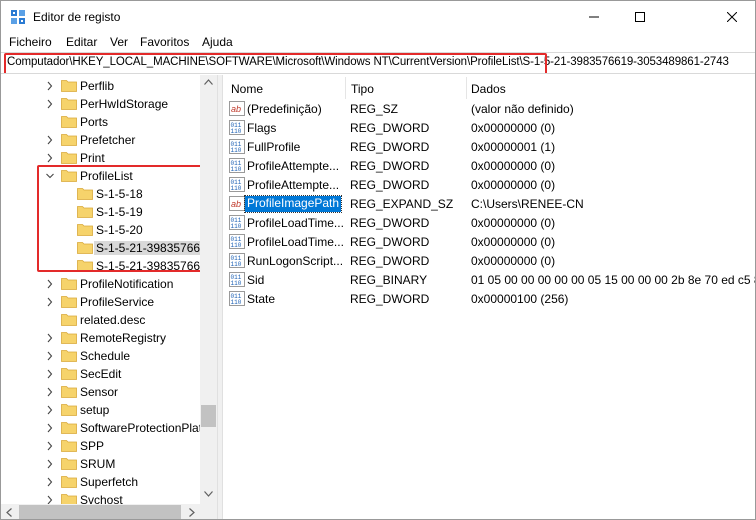  What do you see at coordinates (164, 42) in the screenshot?
I see `menu-favorites: Favoritos` at bounding box center [164, 42].